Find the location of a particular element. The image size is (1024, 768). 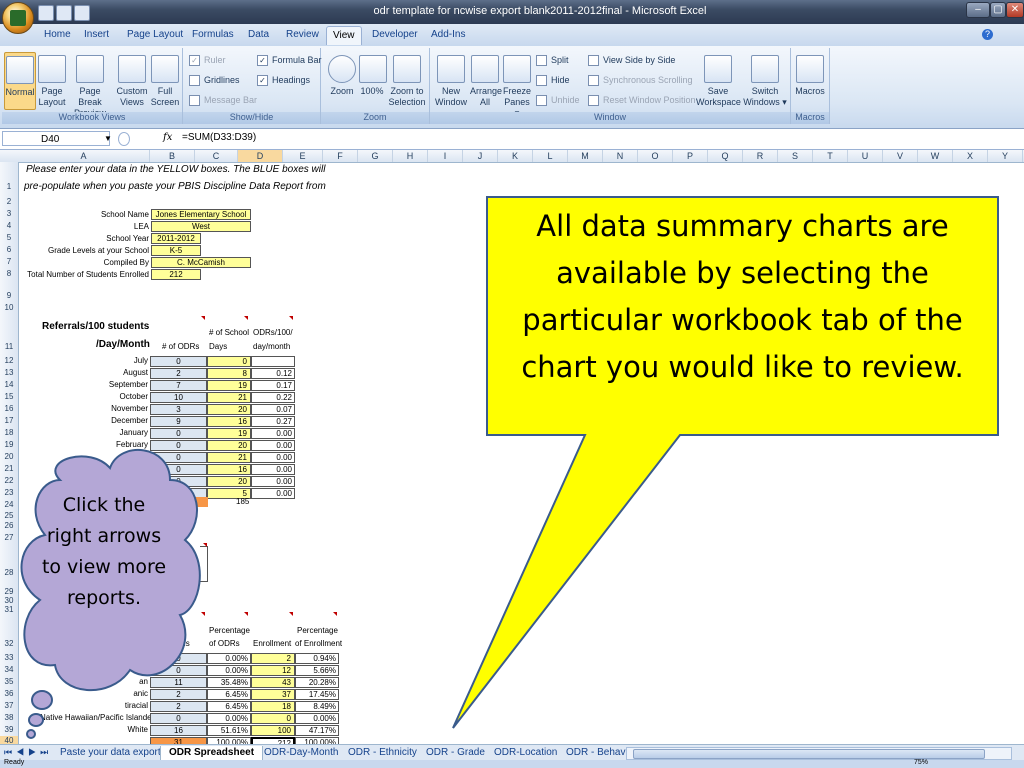

excel-logo-icon is located at coordinates (18, 18).